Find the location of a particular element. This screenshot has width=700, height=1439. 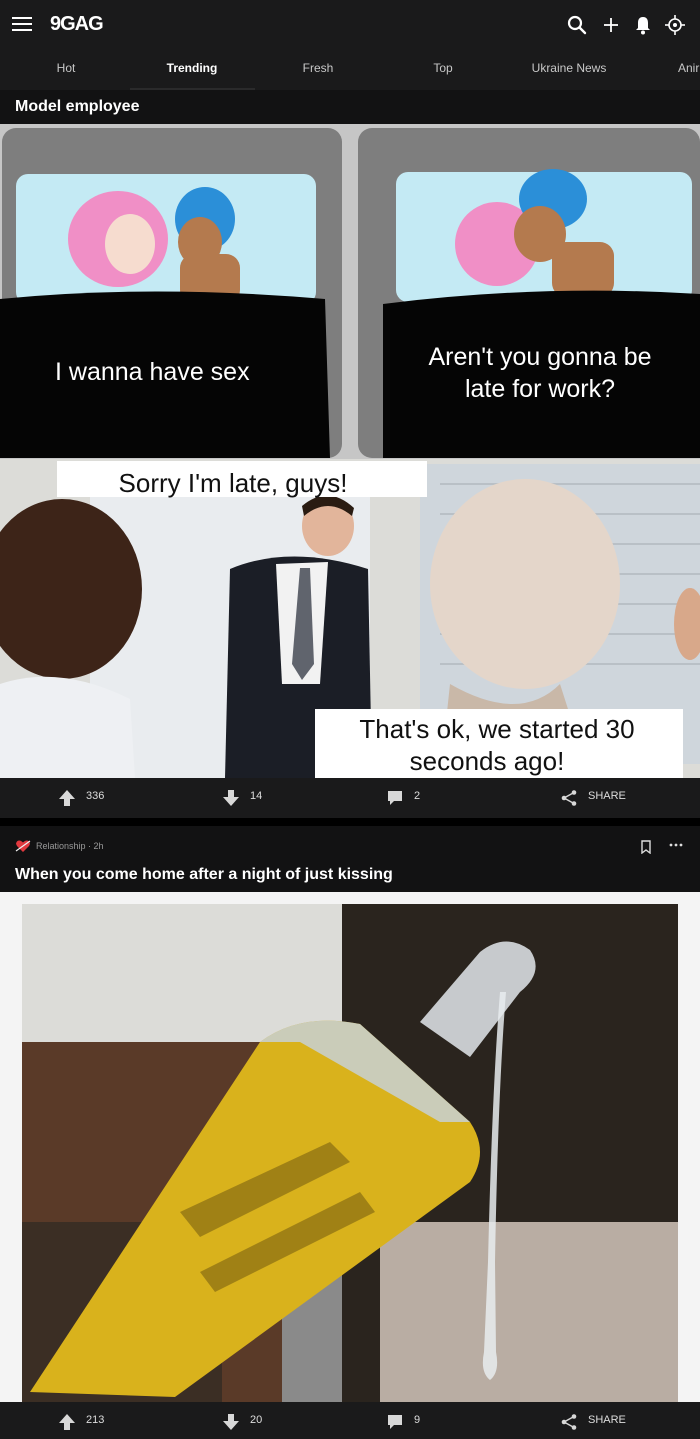

search-icon is located at coordinates (577, 25).